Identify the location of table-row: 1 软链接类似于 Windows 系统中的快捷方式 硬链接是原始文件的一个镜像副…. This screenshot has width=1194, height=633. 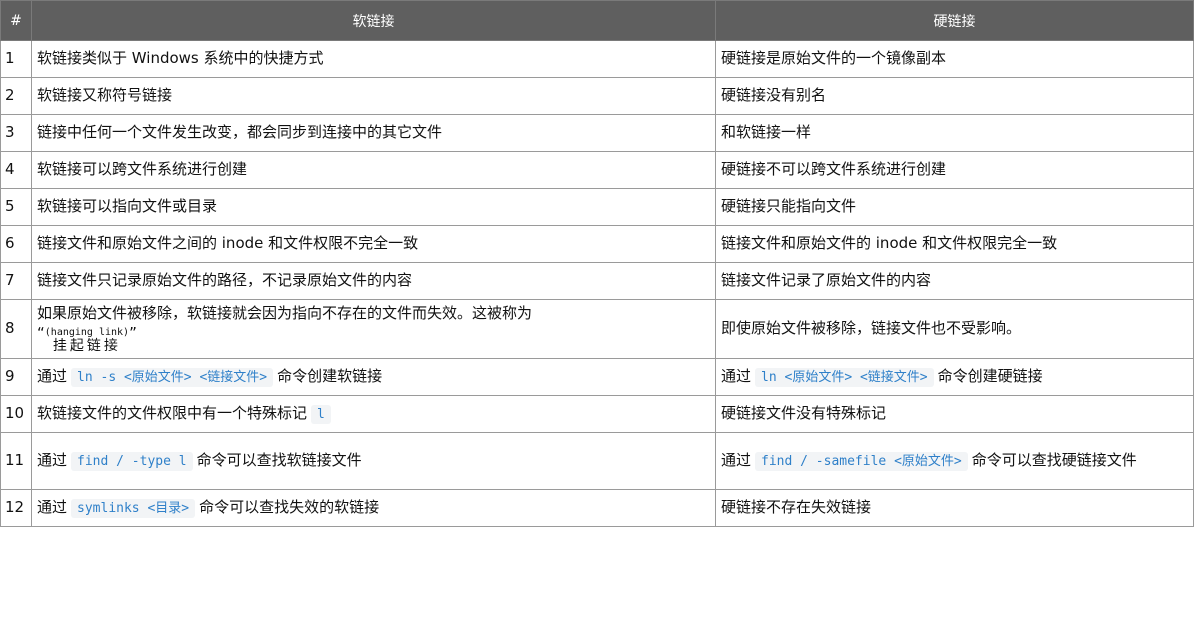
(597, 59).